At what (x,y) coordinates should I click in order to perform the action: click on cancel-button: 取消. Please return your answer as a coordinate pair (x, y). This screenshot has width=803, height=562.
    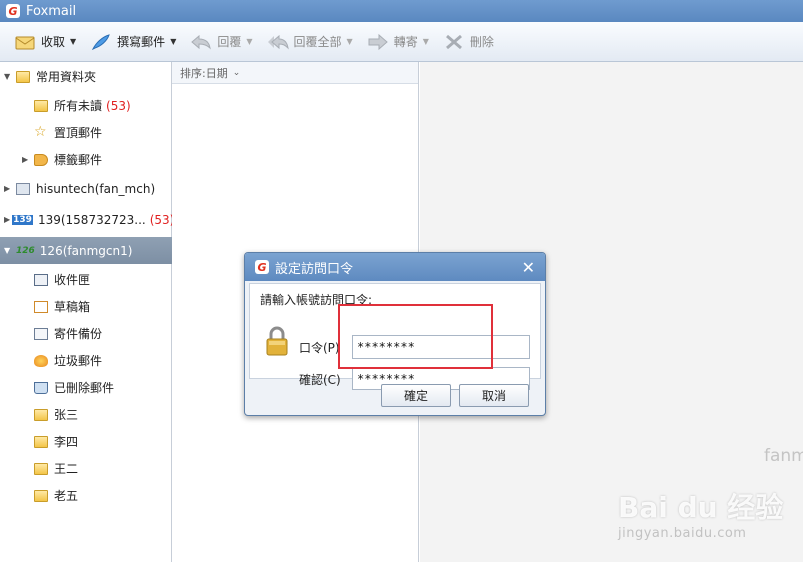
    Looking at the image, I should click on (494, 395).